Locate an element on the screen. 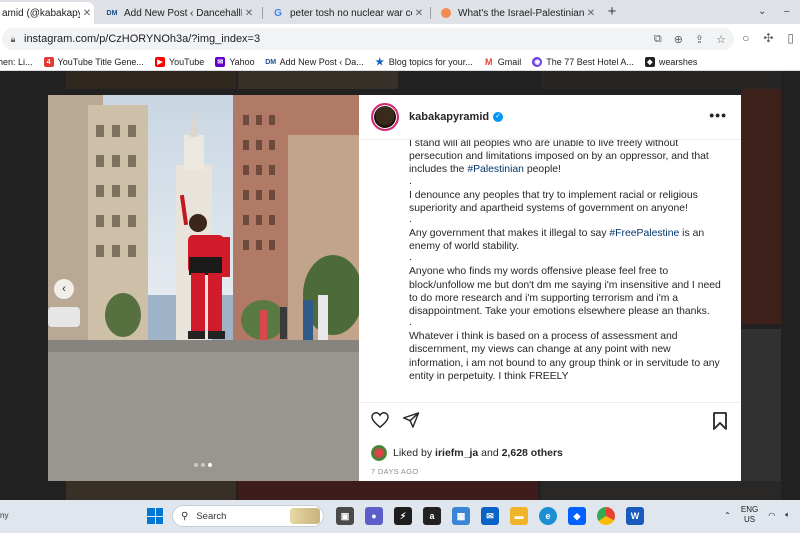 The image size is (800, 533). like-heart-icon is located at coordinates (380, 422).